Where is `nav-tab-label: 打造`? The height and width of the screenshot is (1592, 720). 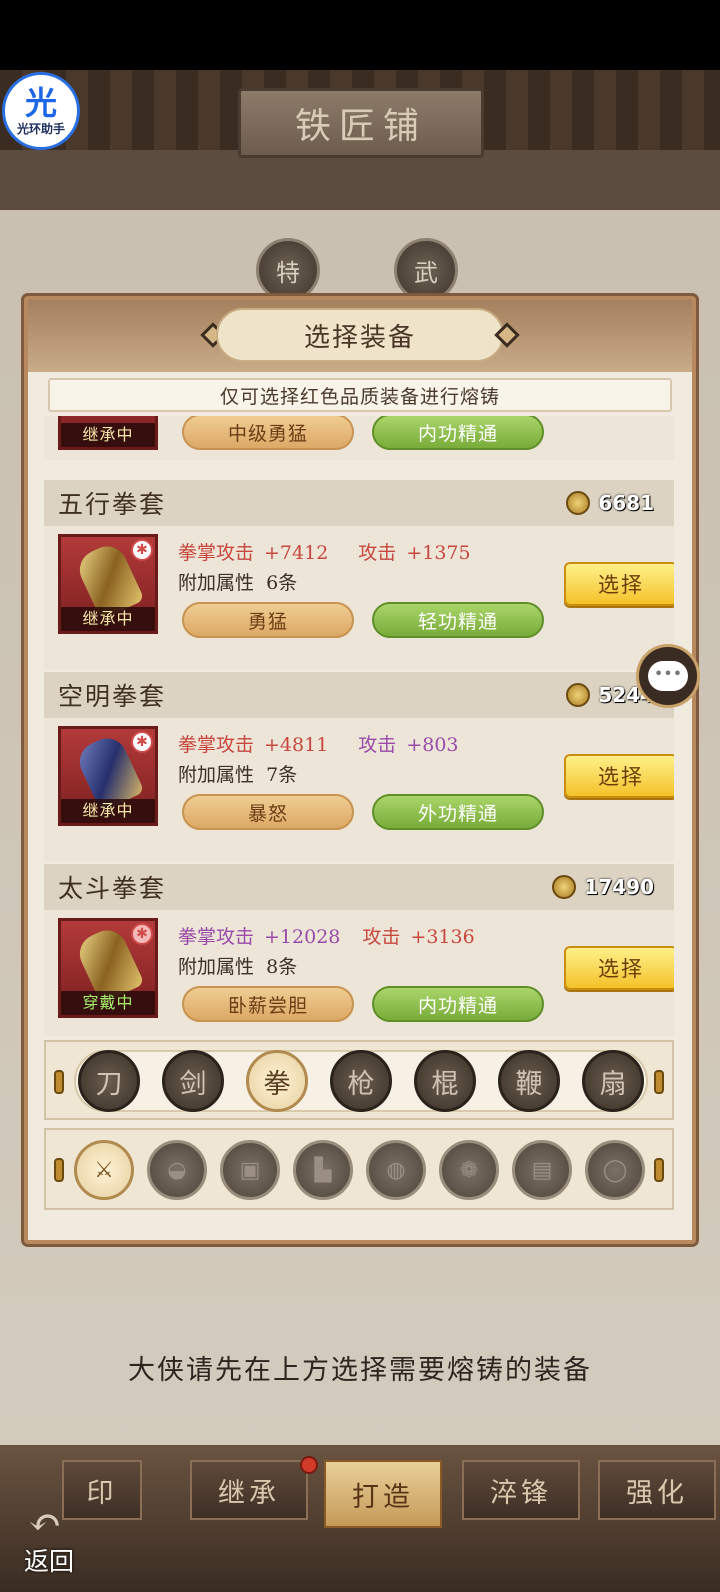 nav-tab-label: 打造 is located at coordinates (383, 1497).